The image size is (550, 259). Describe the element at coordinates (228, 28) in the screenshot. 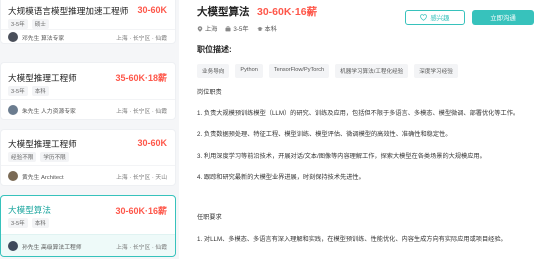

I see `briefcase-icon` at that location.